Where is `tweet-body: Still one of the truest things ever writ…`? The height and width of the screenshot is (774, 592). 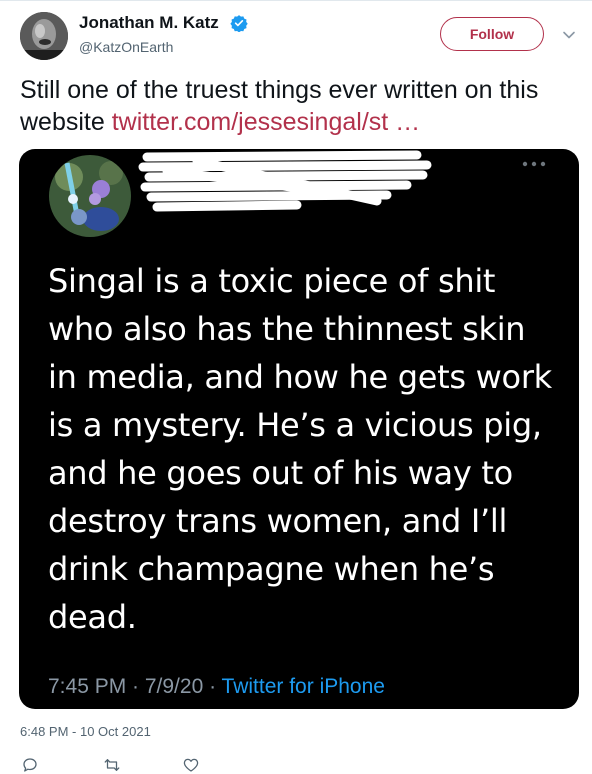
tweet-body: Still one of the truest things ever writ… is located at coordinates (296, 106).